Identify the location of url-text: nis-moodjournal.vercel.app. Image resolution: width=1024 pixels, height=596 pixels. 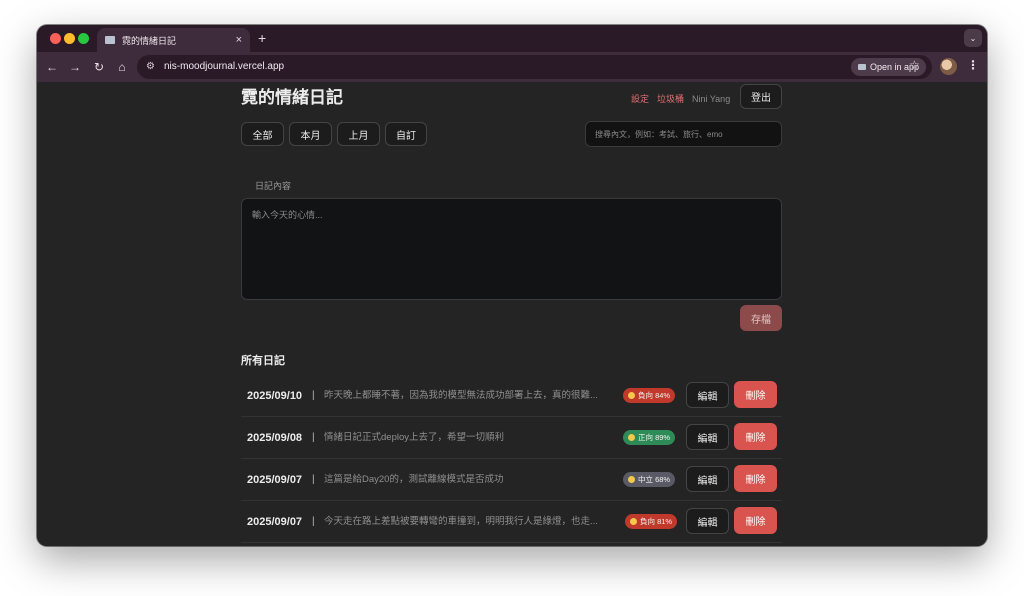
(224, 67).